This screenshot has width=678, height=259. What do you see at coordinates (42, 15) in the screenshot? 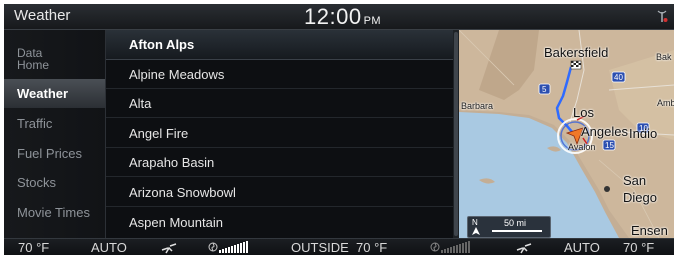
I see `app-title: Weather` at bounding box center [42, 15].